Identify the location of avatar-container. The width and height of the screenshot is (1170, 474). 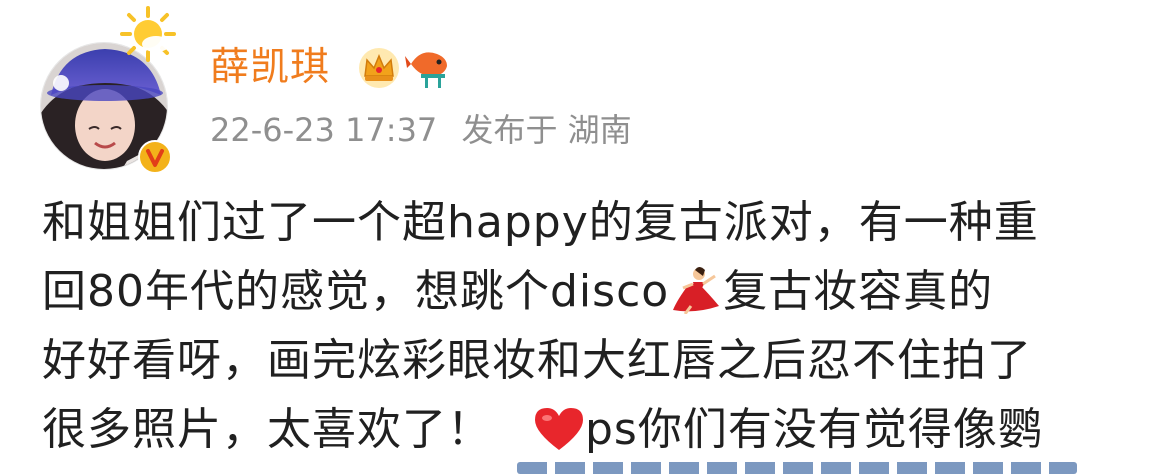
(108, 90).